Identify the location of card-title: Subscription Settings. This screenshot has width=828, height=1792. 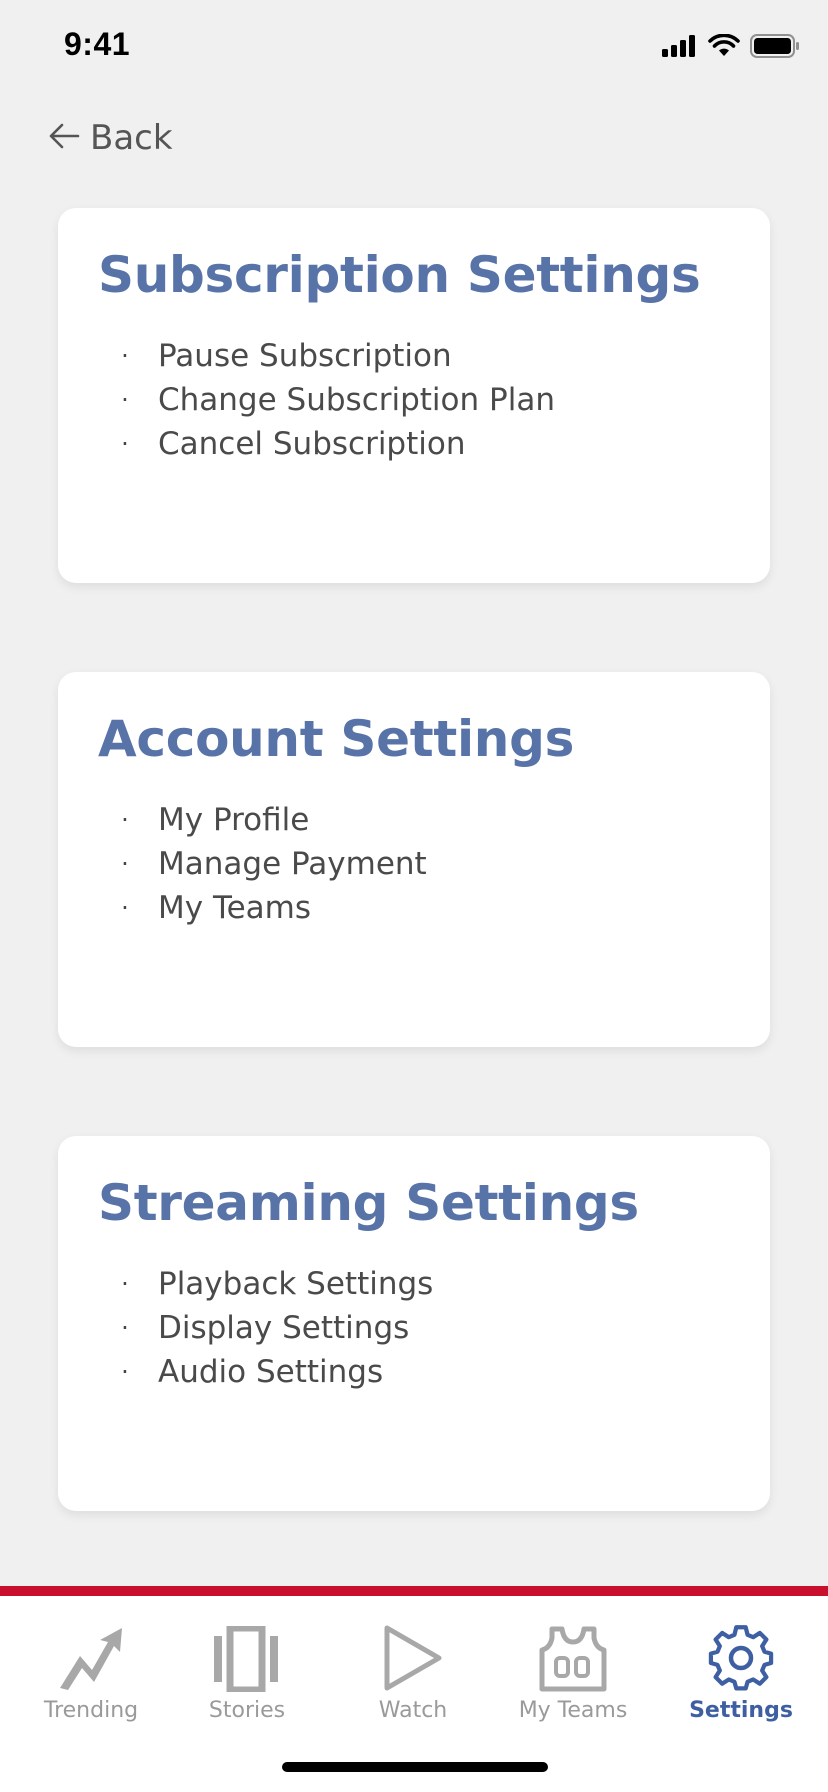
(399, 275).